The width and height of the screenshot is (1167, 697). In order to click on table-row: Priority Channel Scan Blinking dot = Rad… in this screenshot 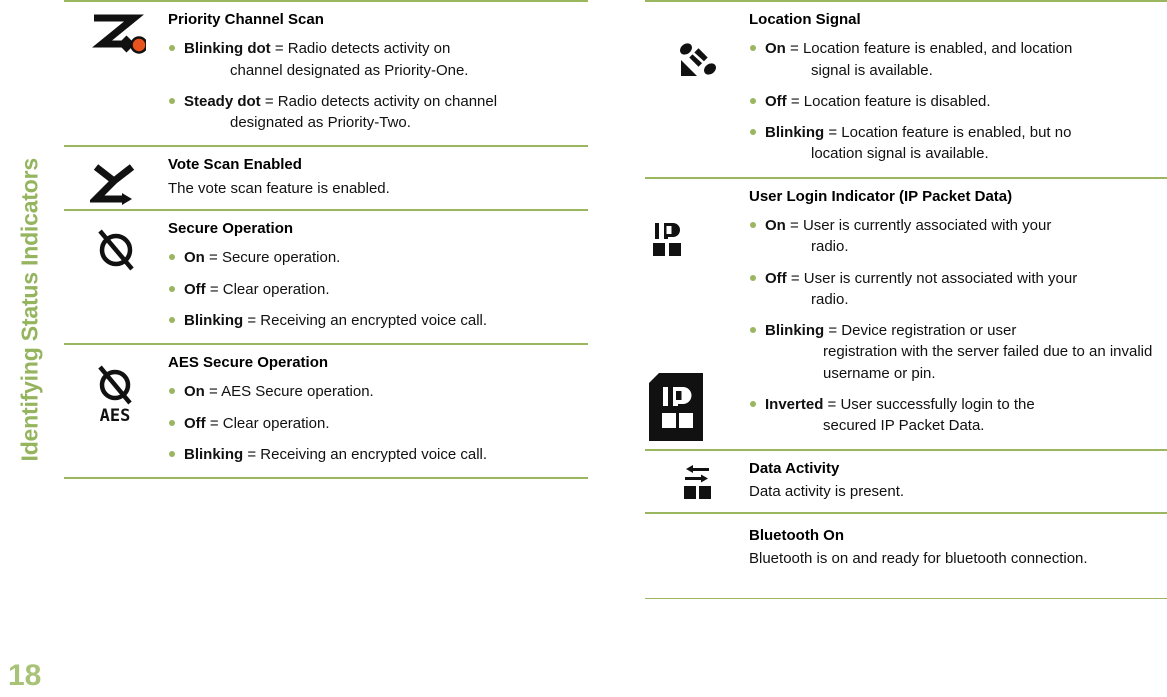, I will do `click(326, 73)`.